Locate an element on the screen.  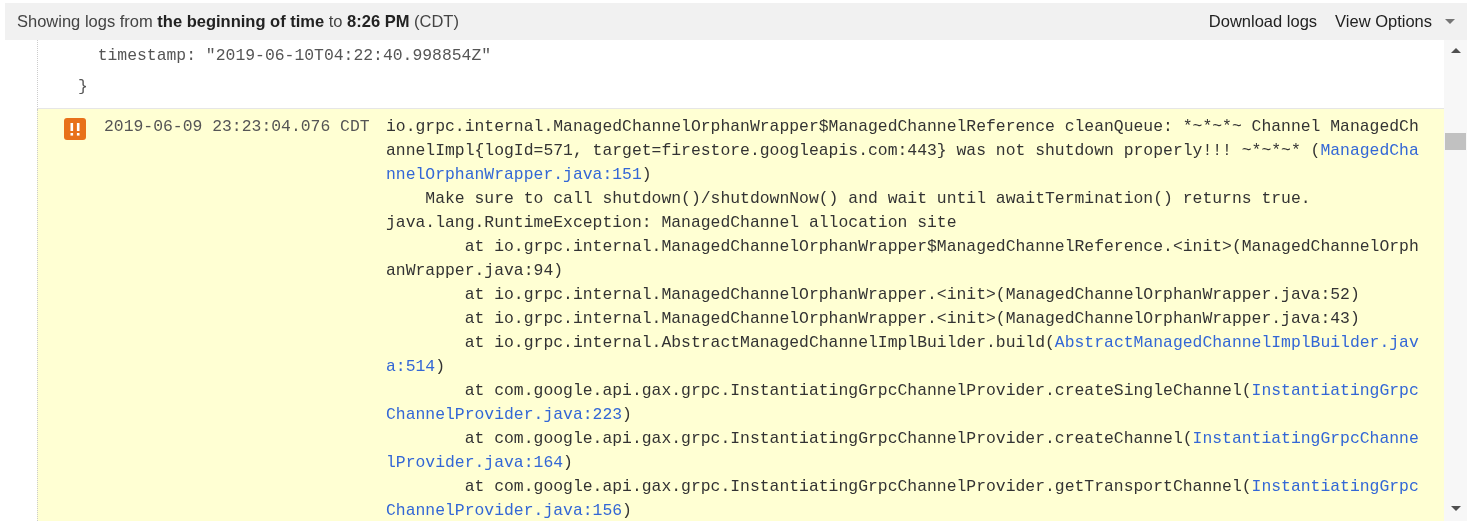
view-options-dropdown: View Options is located at coordinates (1395, 21).